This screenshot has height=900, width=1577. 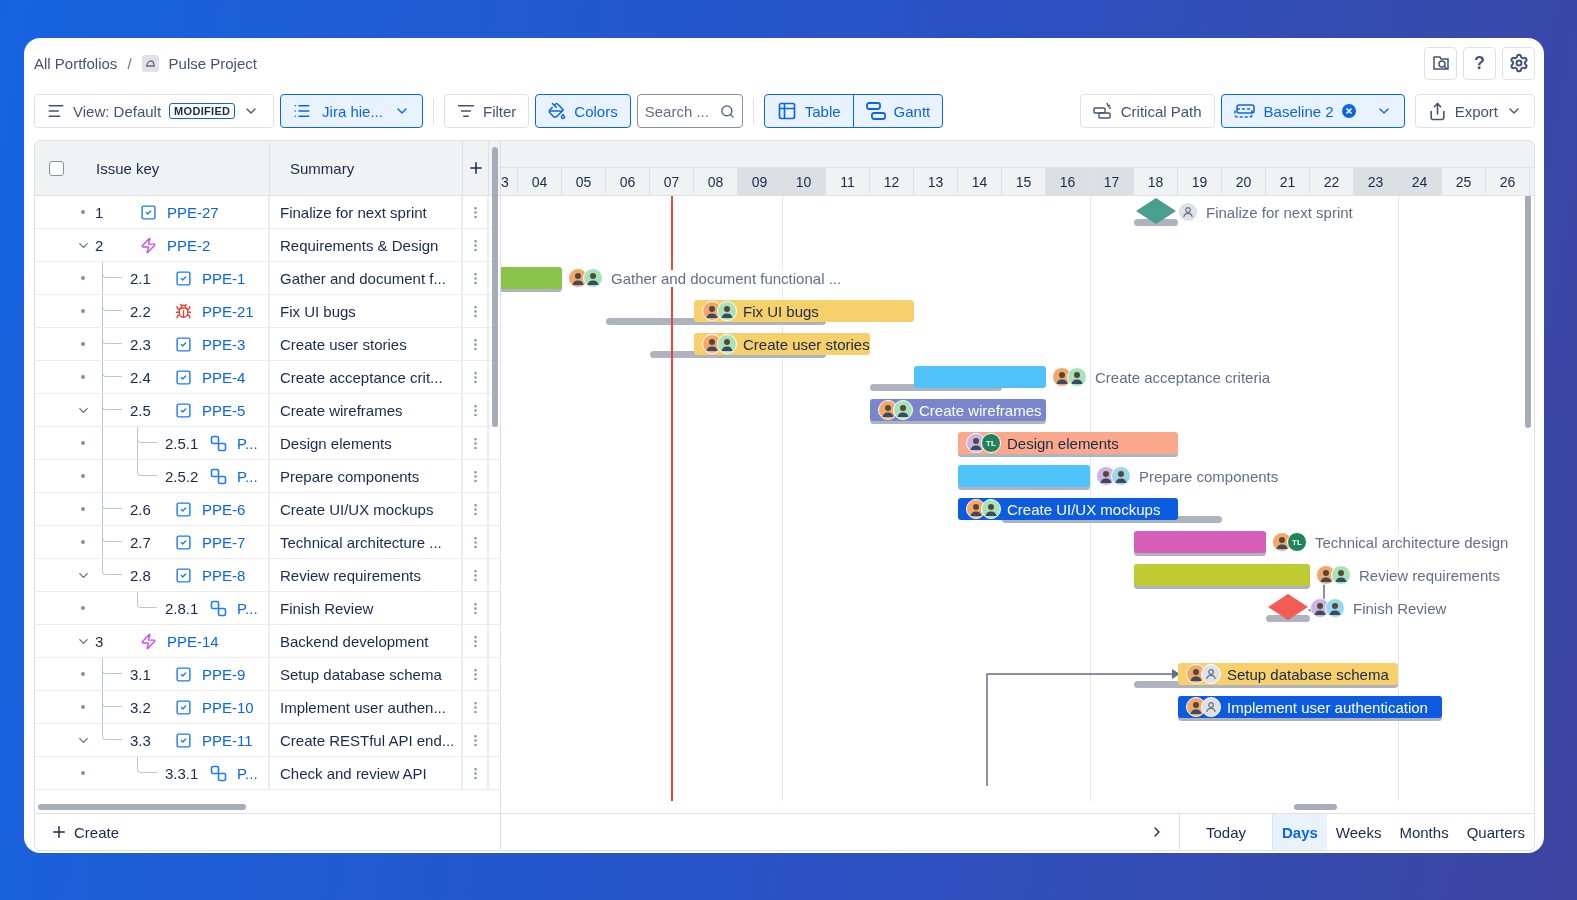 I want to click on baseline-dropdown: Baseline 2, so click(x=1312, y=111).